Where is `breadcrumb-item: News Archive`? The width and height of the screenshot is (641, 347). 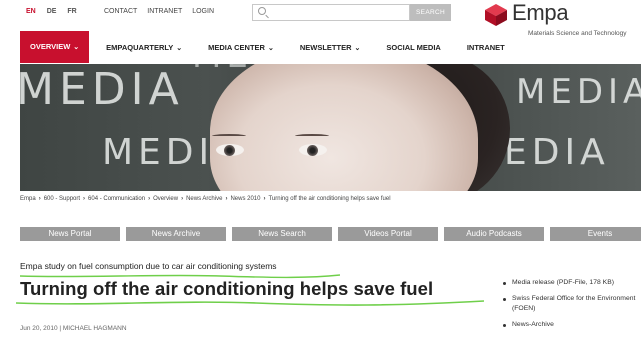 breadcrumb-item: News Archive is located at coordinates (204, 199).